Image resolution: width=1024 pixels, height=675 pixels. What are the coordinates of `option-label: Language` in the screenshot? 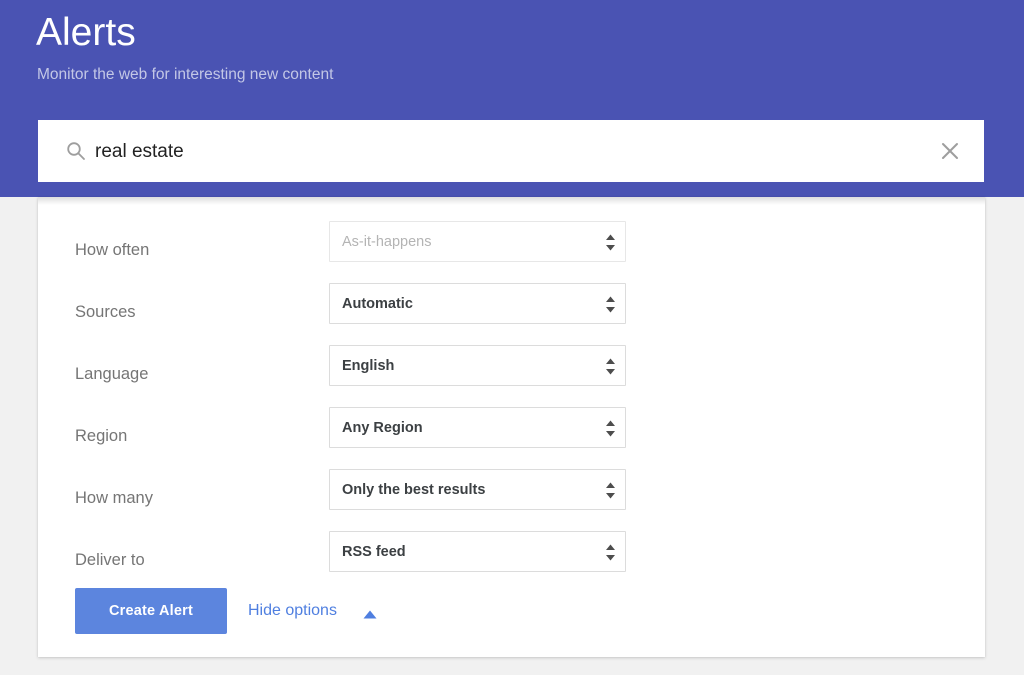 It's located at (112, 374).